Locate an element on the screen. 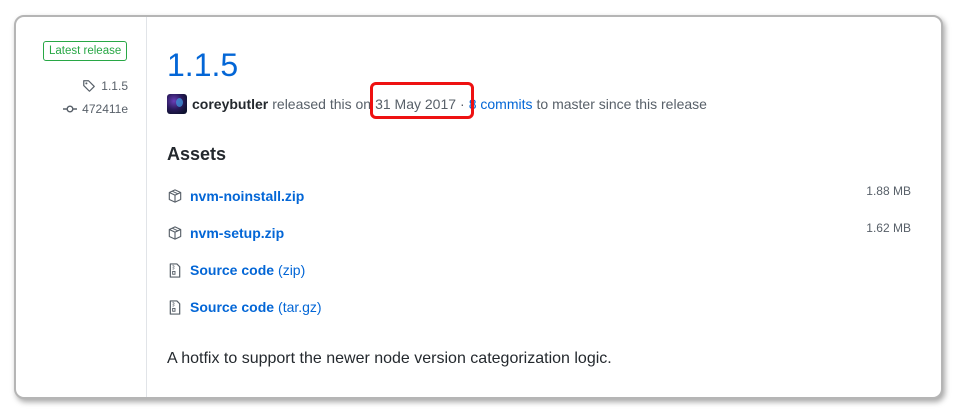  asset-name: nvm-setup.zip is located at coordinates (237, 233).